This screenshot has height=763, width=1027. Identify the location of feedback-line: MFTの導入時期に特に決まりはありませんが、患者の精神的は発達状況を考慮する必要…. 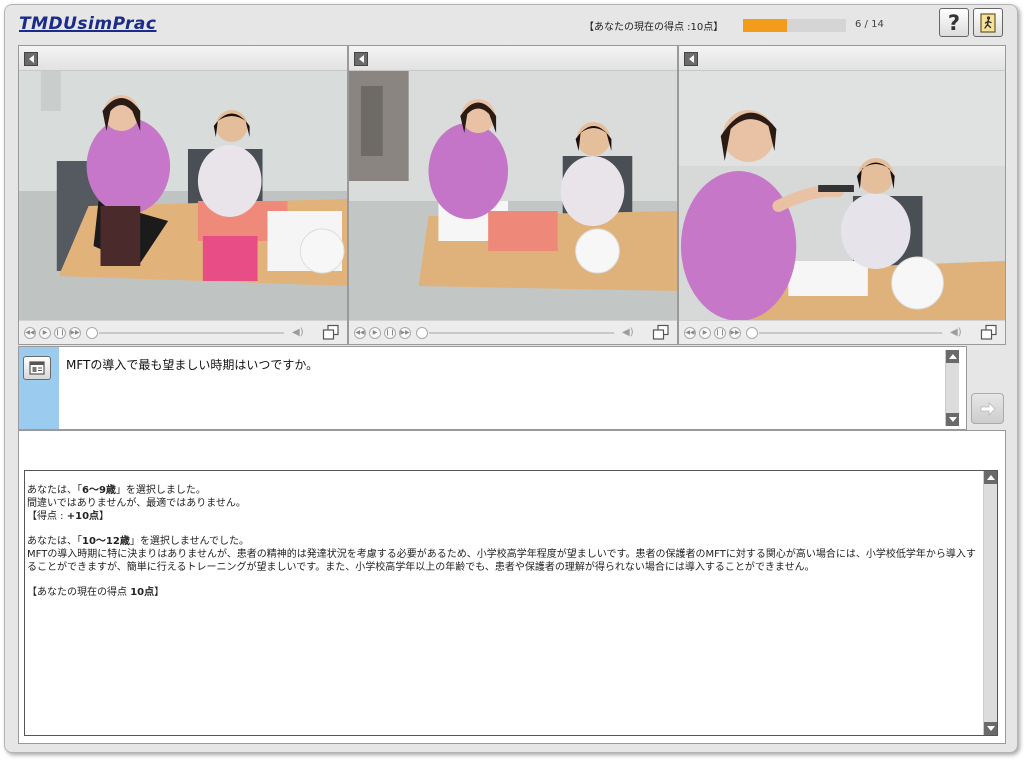
(504, 562).